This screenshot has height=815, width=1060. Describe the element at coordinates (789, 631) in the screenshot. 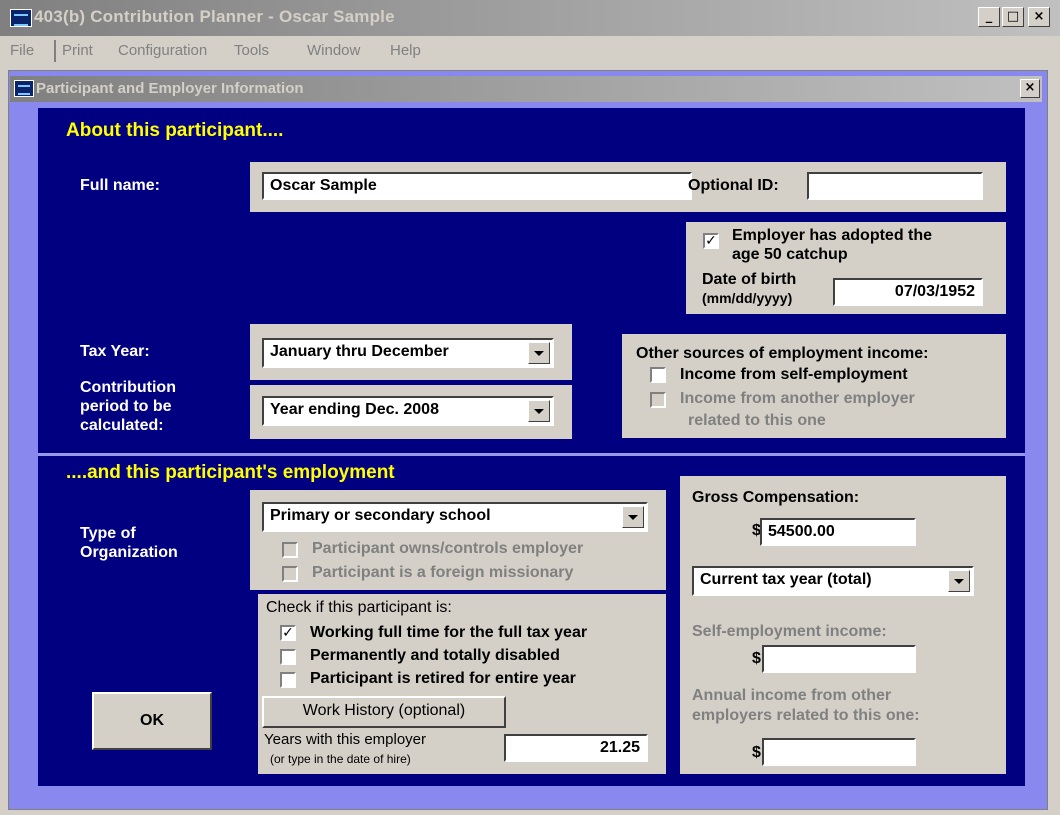

I see `self-emp-income-label: Self-employment income:` at that location.